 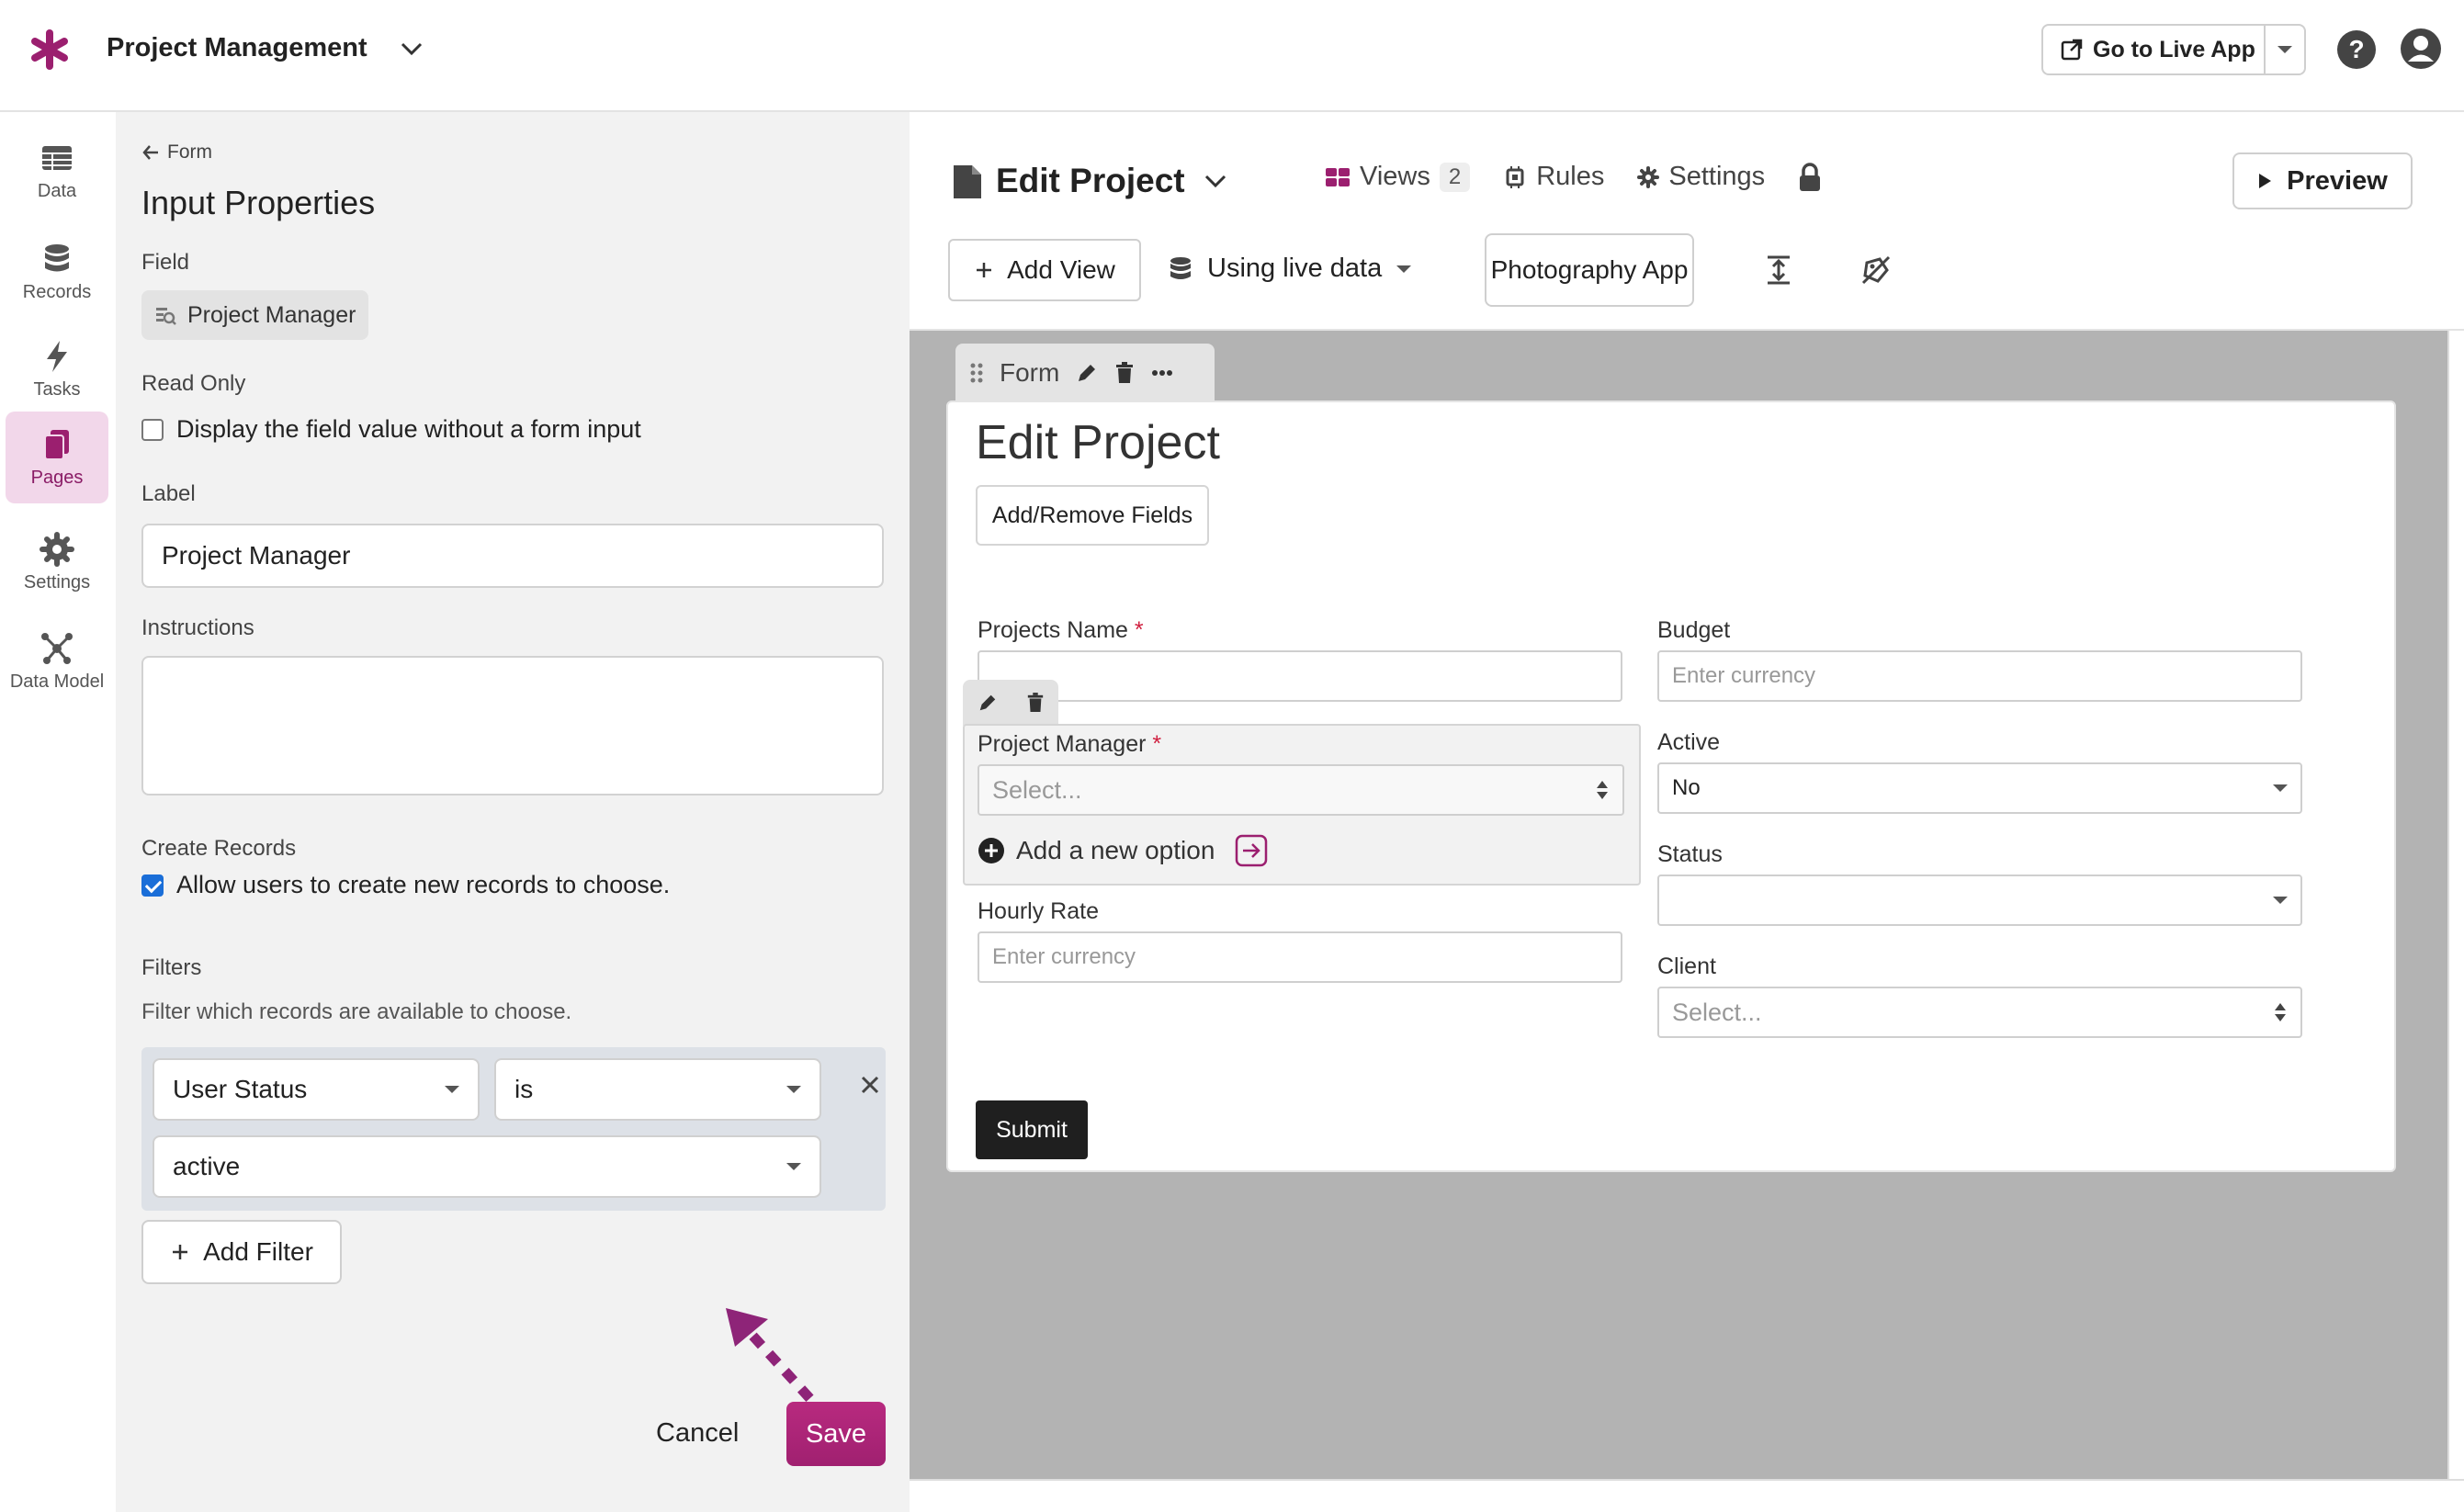 What do you see at coordinates (57, 171) in the screenshot?
I see `nav-item-data: Data` at bounding box center [57, 171].